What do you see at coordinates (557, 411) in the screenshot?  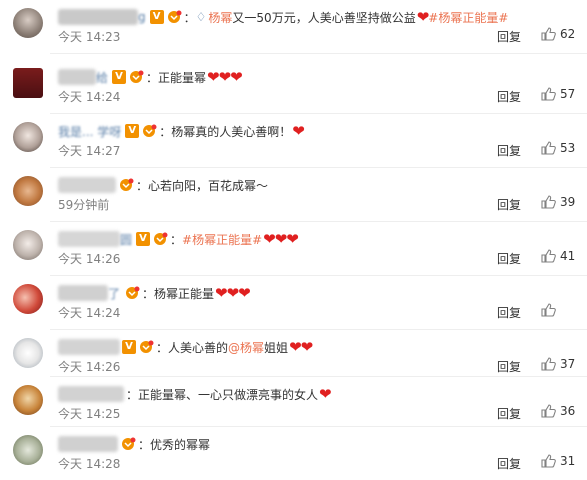 I see `like-button: 36` at bounding box center [557, 411].